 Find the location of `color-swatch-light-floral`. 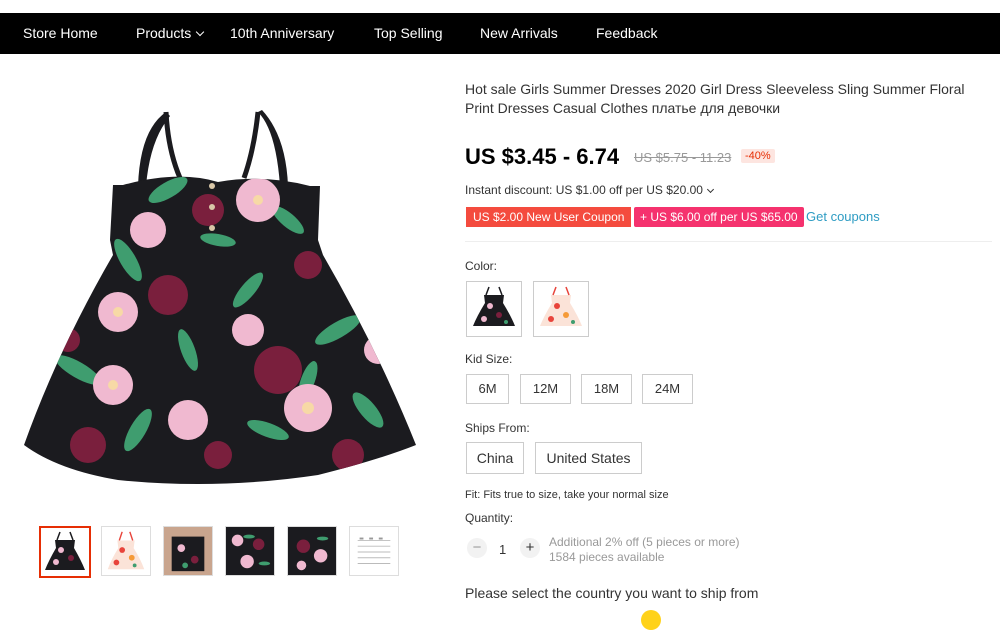

color-swatch-light-floral is located at coordinates (561, 309).